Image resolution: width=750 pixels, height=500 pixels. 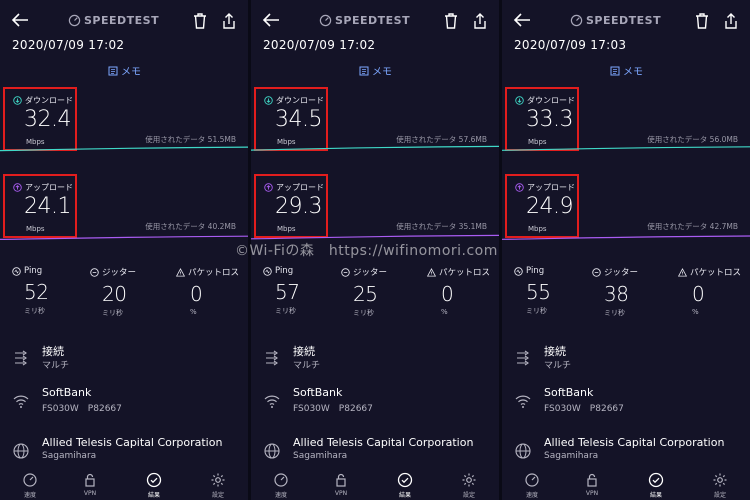 I want to click on jitter-value: 20, so click(x=114, y=294).